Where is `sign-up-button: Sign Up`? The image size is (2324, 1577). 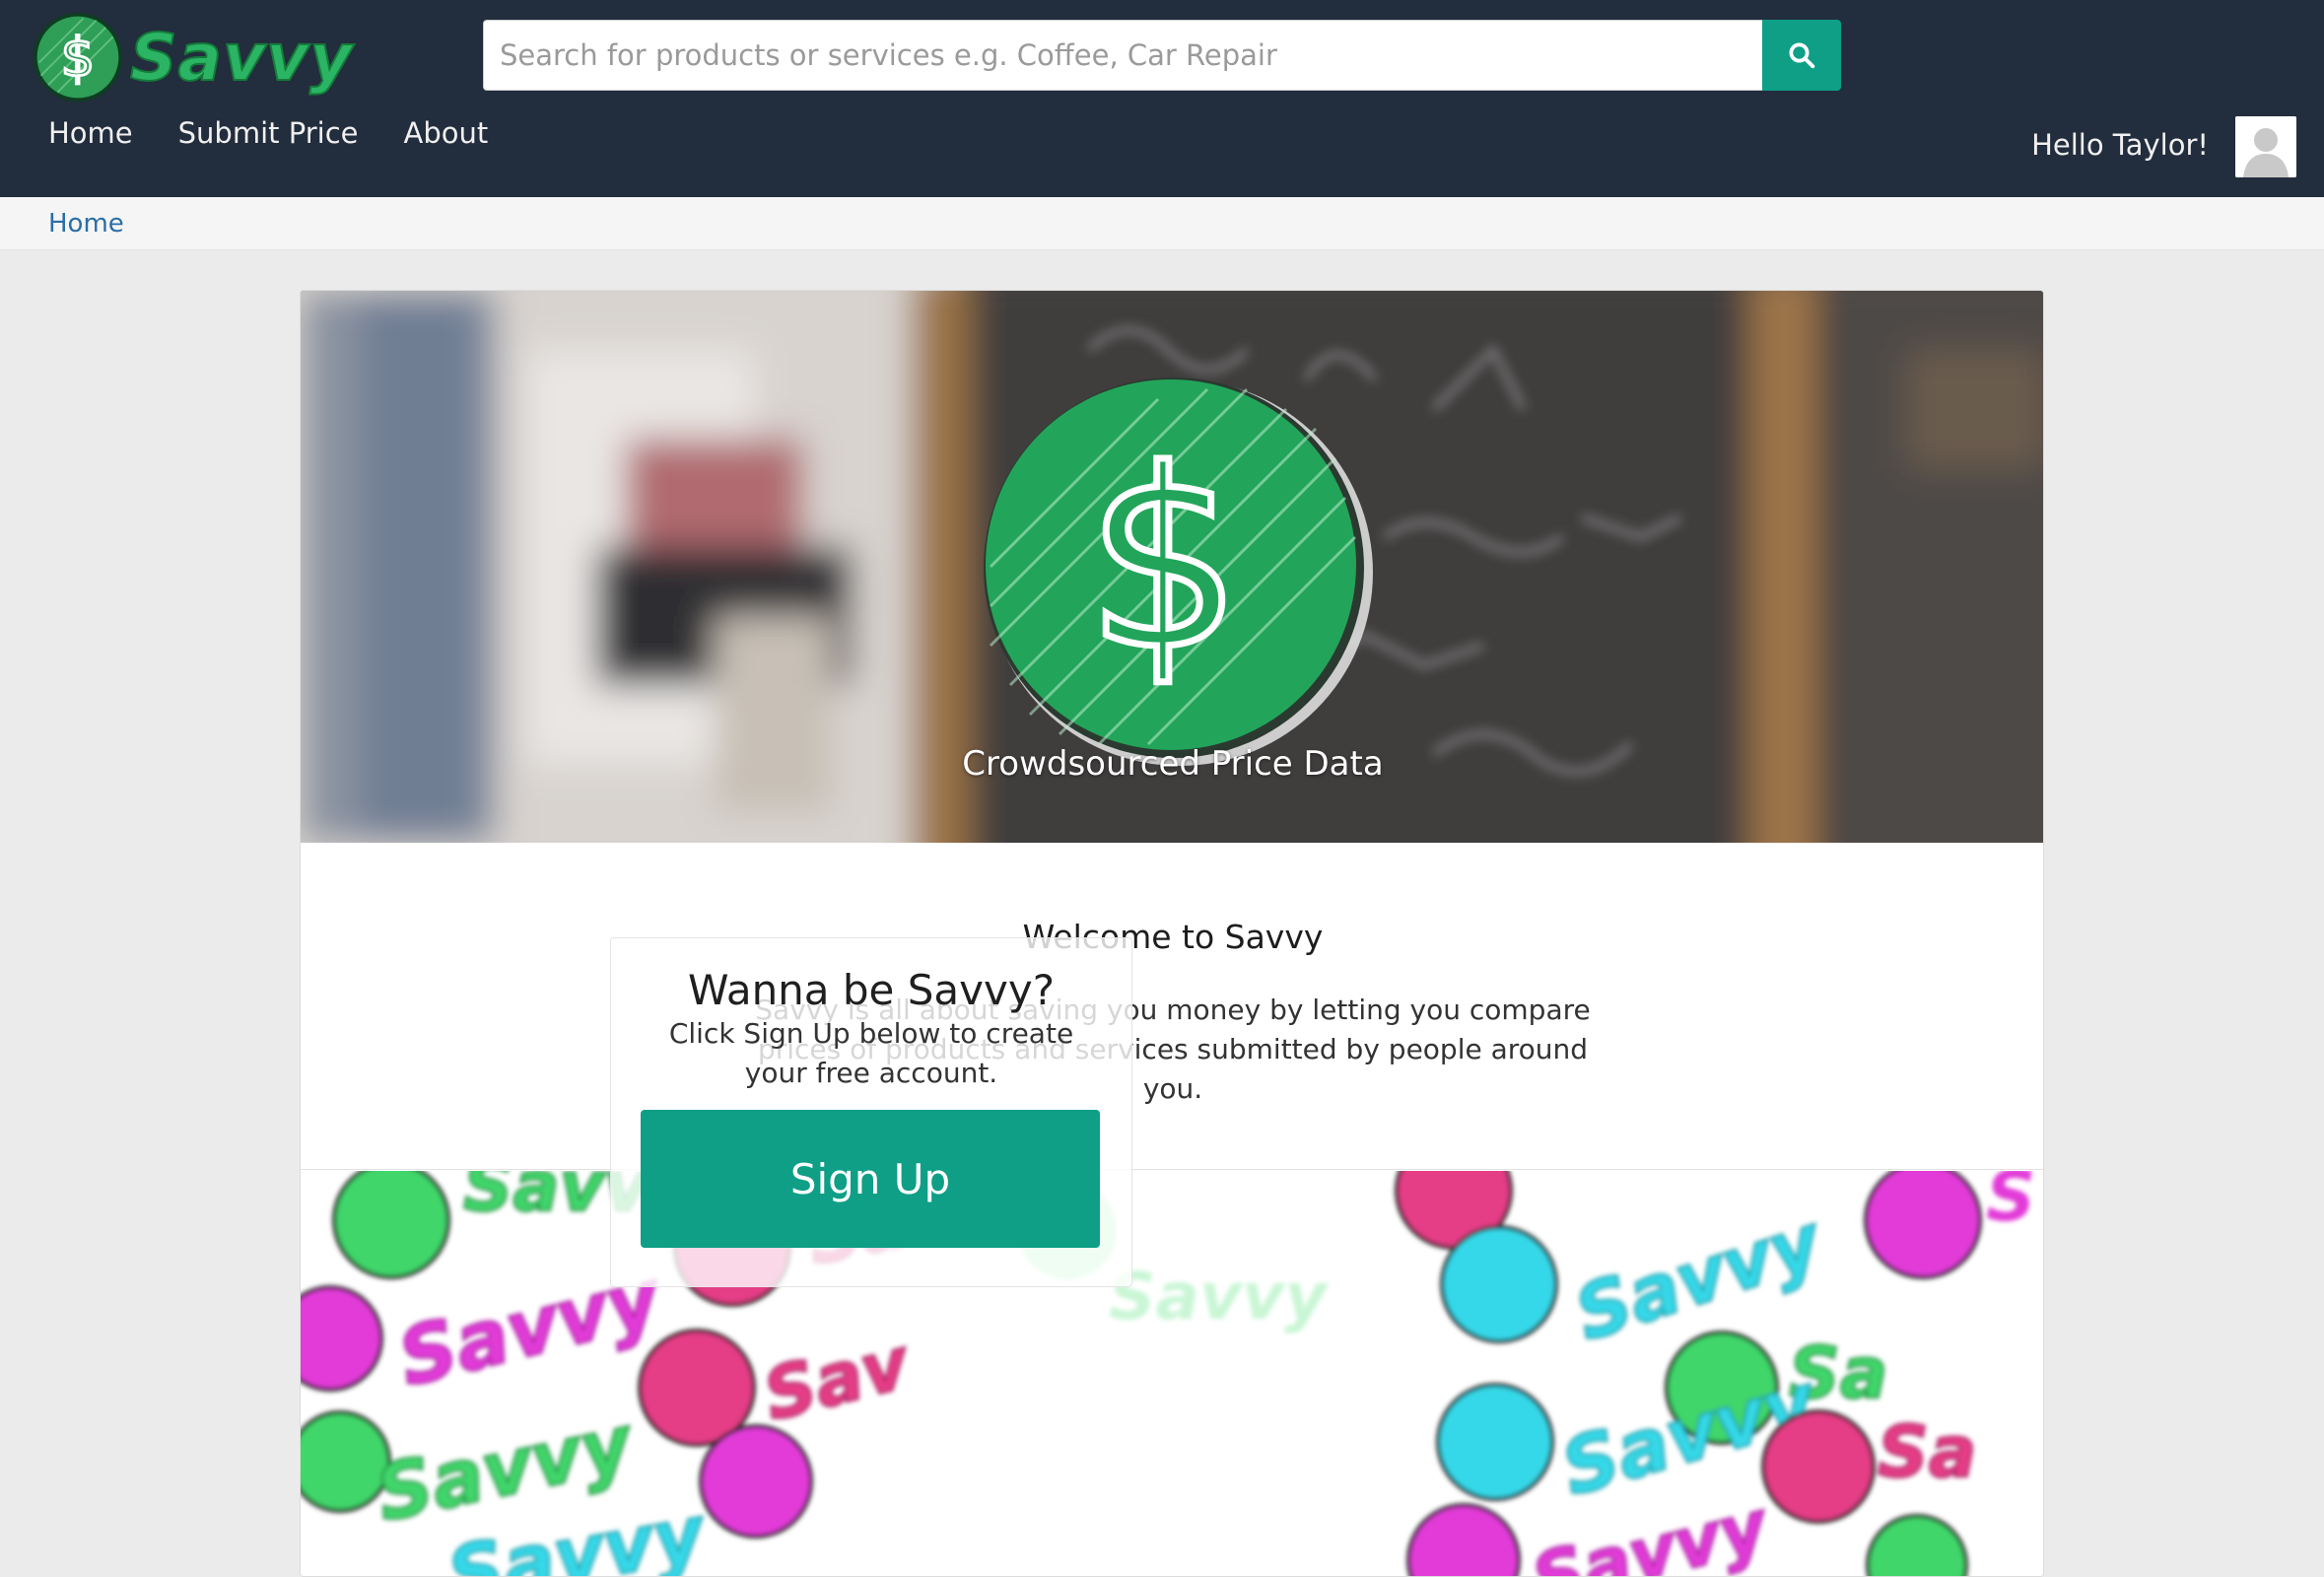 sign-up-button: Sign Up is located at coordinates (871, 1179).